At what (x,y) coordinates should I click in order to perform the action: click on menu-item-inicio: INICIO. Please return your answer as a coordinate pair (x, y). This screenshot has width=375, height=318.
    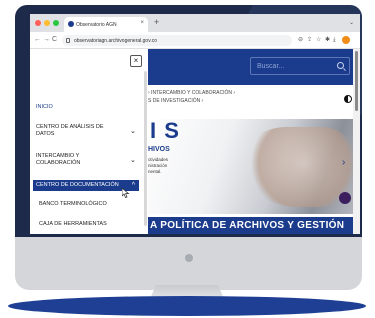
    Looking at the image, I should click on (81, 107).